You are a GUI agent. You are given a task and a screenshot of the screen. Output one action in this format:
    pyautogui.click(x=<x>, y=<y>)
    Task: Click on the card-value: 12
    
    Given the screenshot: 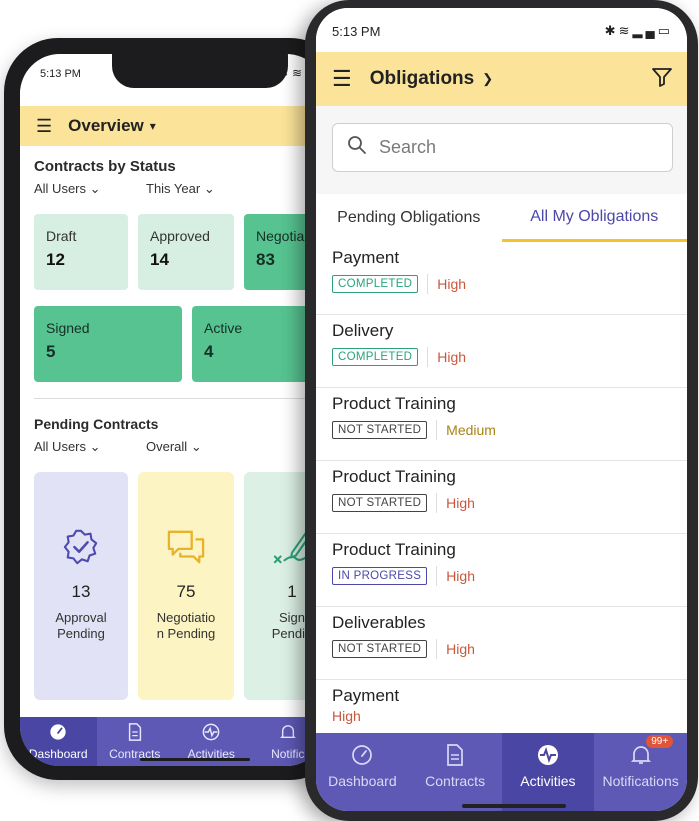 What is the action you would take?
    pyautogui.click(x=55, y=259)
    